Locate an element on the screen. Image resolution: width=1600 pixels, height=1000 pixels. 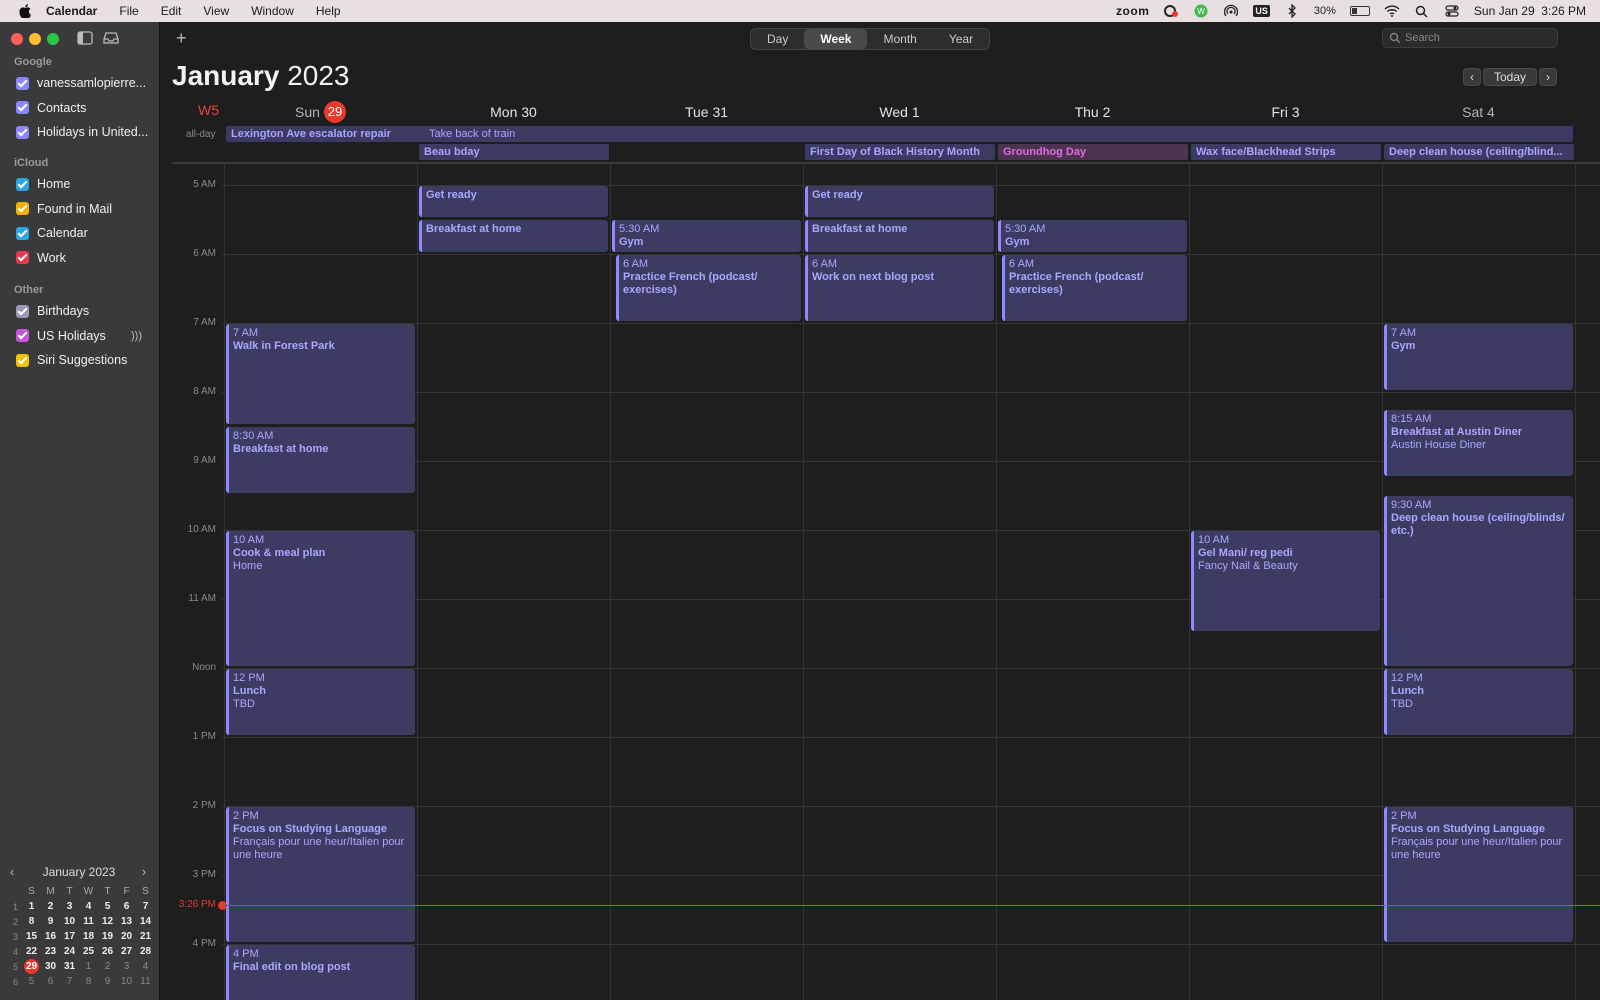
day-header: Wed 1 is located at coordinates (899, 112).